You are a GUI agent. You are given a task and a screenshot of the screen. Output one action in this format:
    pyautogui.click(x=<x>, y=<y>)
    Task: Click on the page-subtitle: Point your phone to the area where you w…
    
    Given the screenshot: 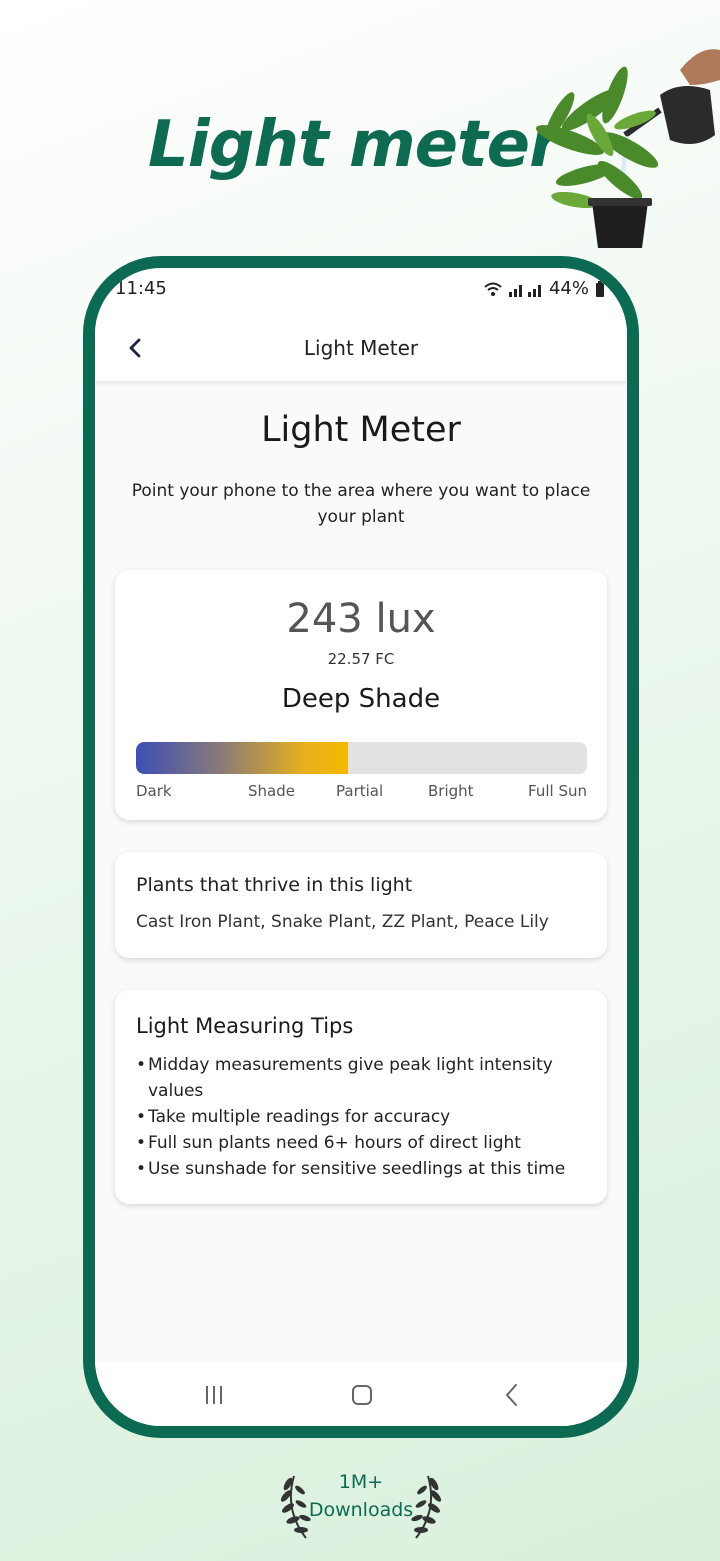 What is the action you would take?
    pyautogui.click(x=361, y=504)
    